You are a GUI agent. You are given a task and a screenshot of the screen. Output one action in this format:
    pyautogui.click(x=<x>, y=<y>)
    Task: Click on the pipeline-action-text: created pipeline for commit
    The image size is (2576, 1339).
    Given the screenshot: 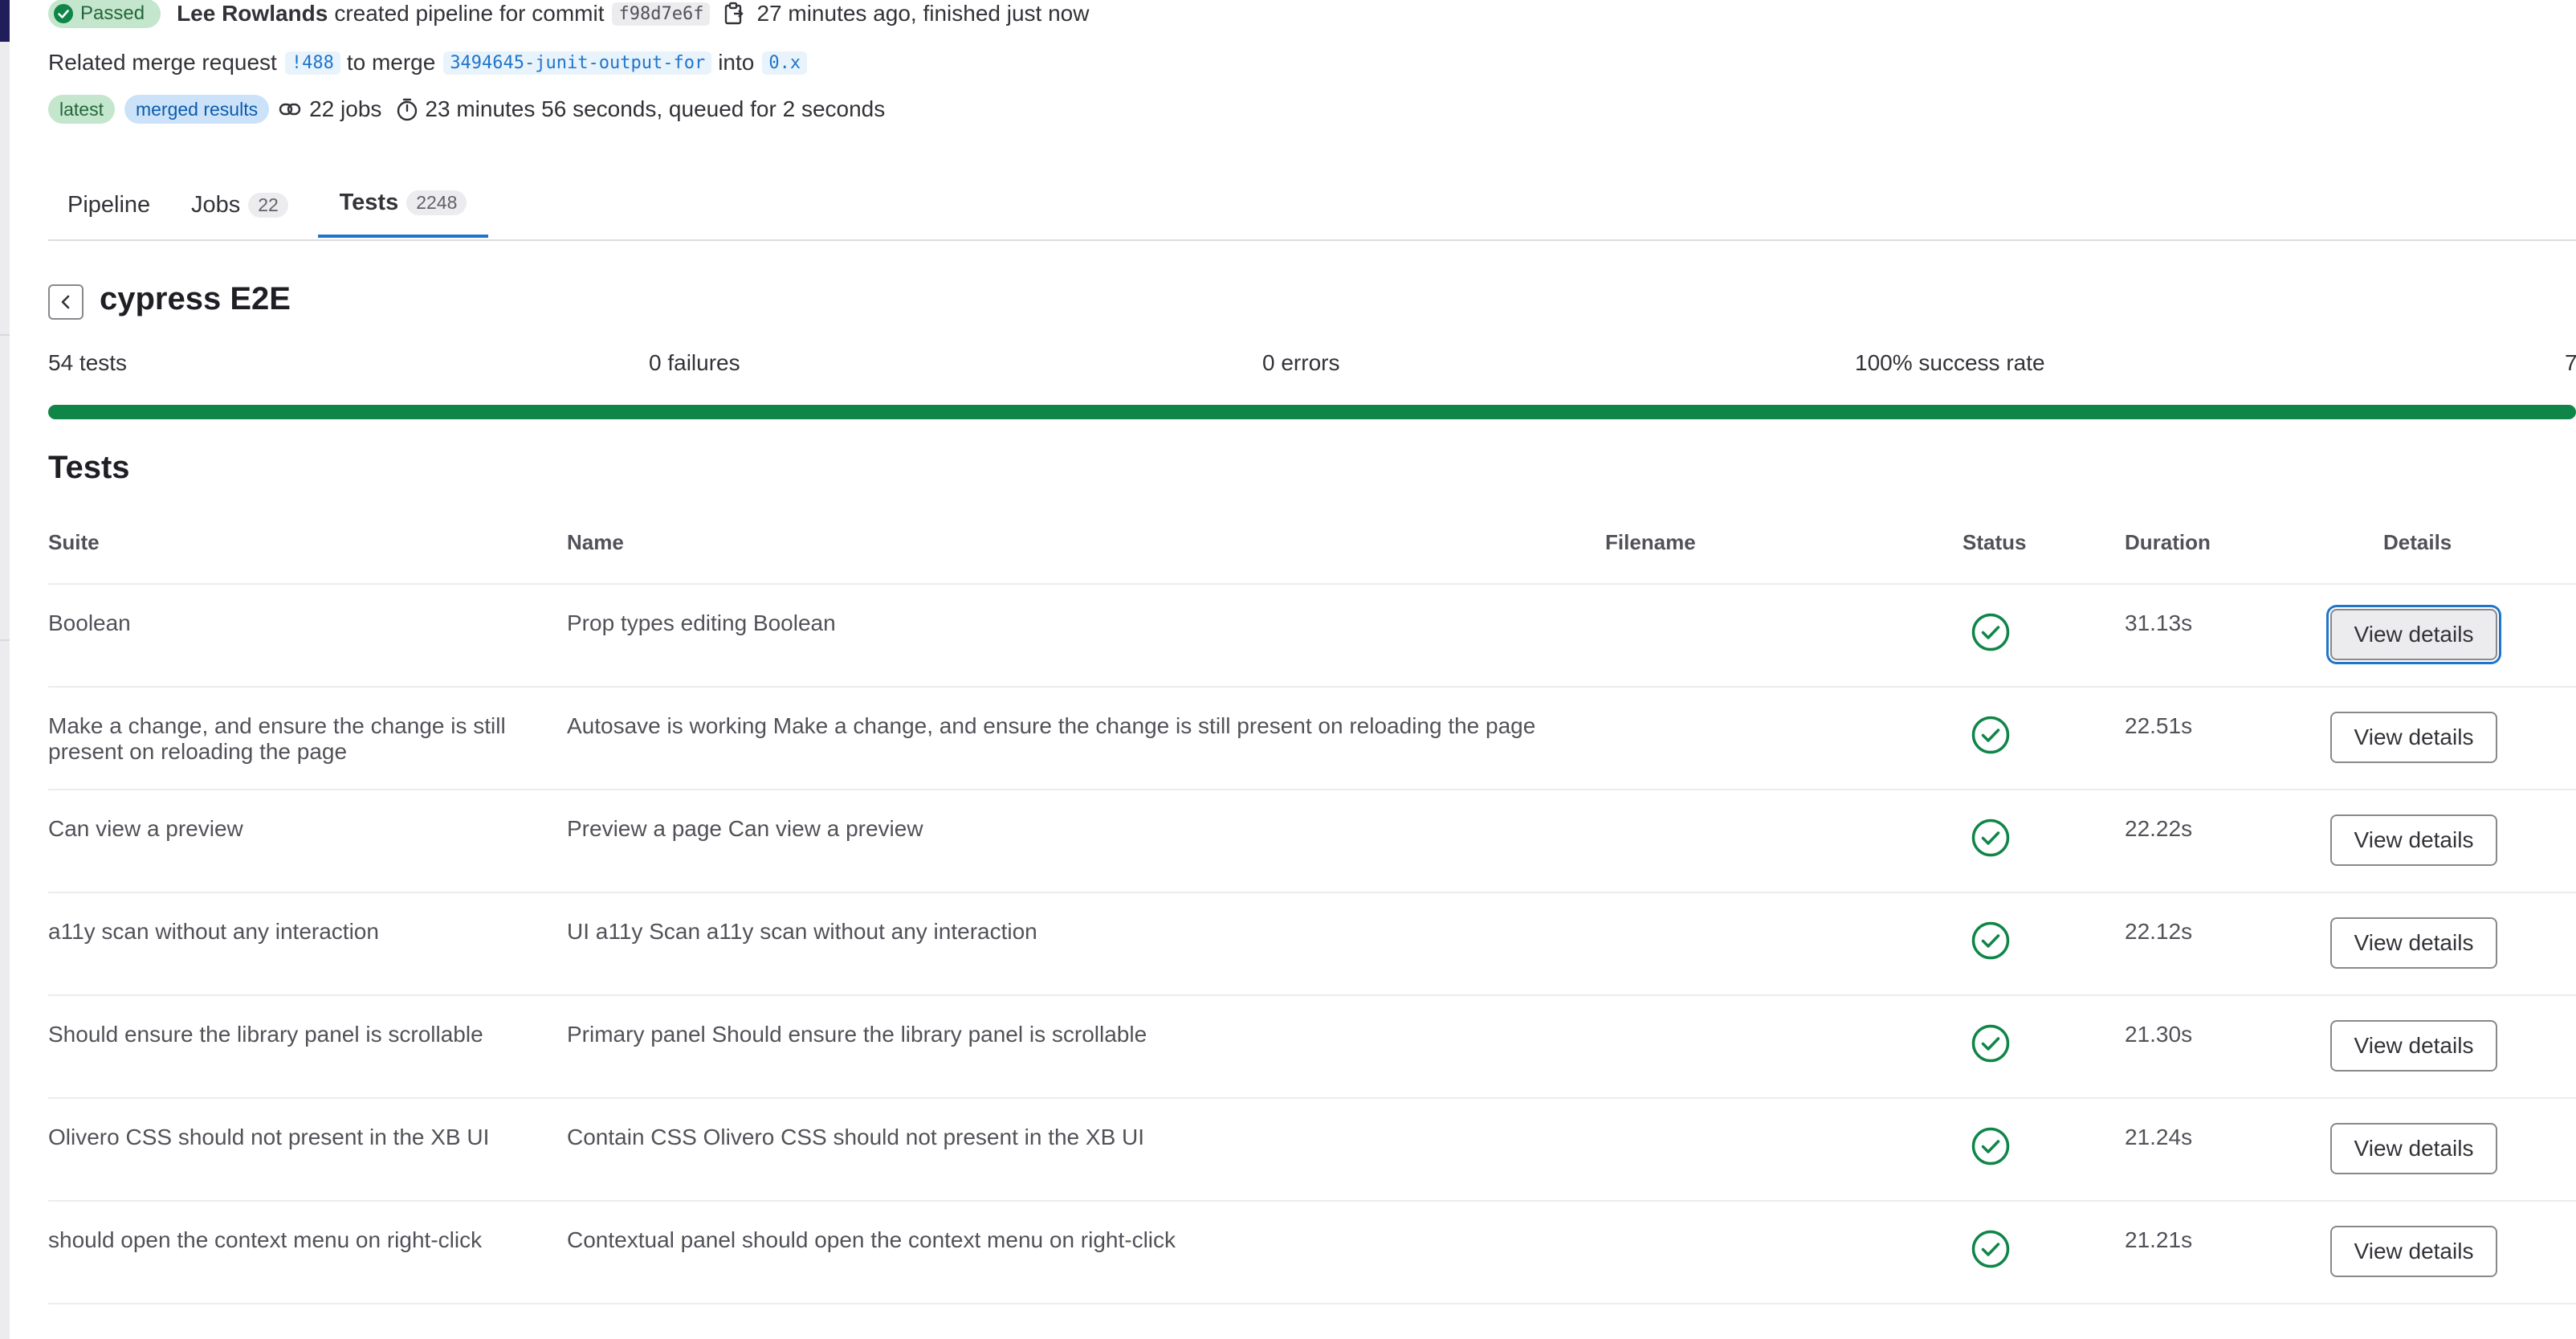 What is the action you would take?
    pyautogui.click(x=469, y=13)
    